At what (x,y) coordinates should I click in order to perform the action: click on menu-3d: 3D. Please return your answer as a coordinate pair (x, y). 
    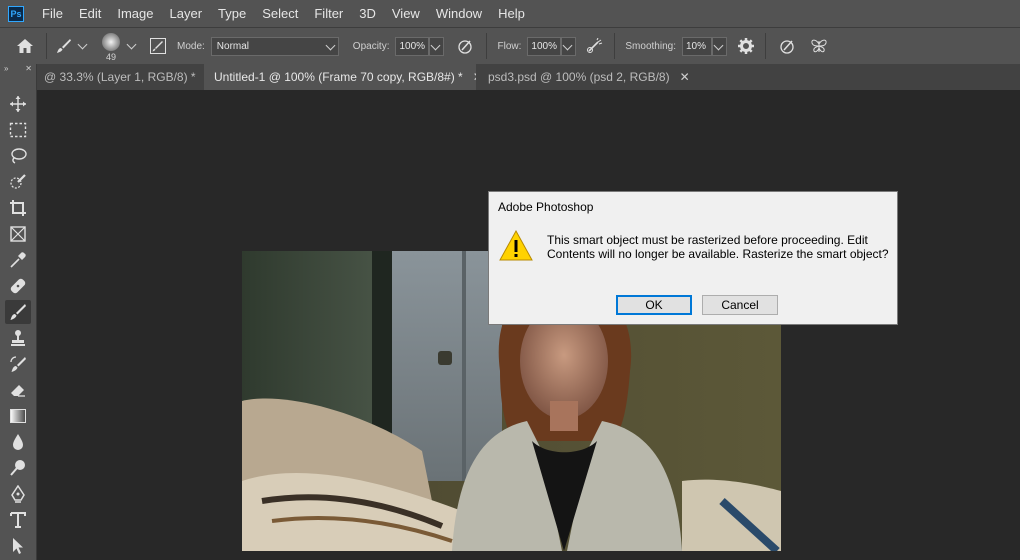
    Looking at the image, I should click on (367, 13).